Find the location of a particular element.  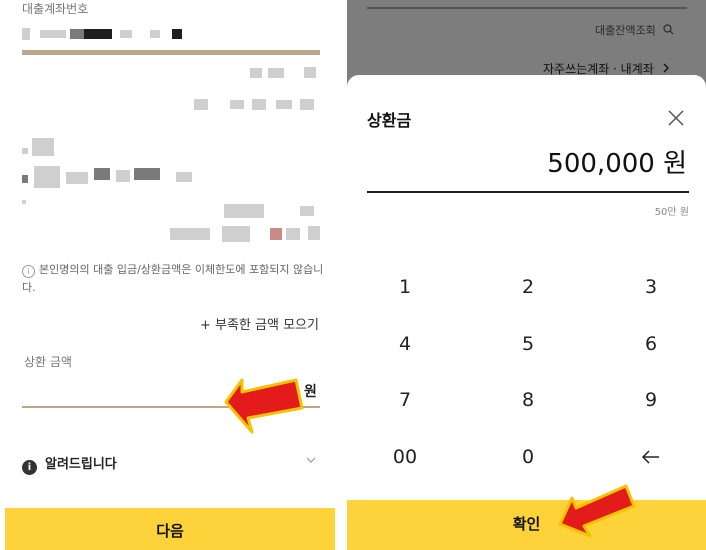

info-filled-icon: i is located at coordinates (29, 467).